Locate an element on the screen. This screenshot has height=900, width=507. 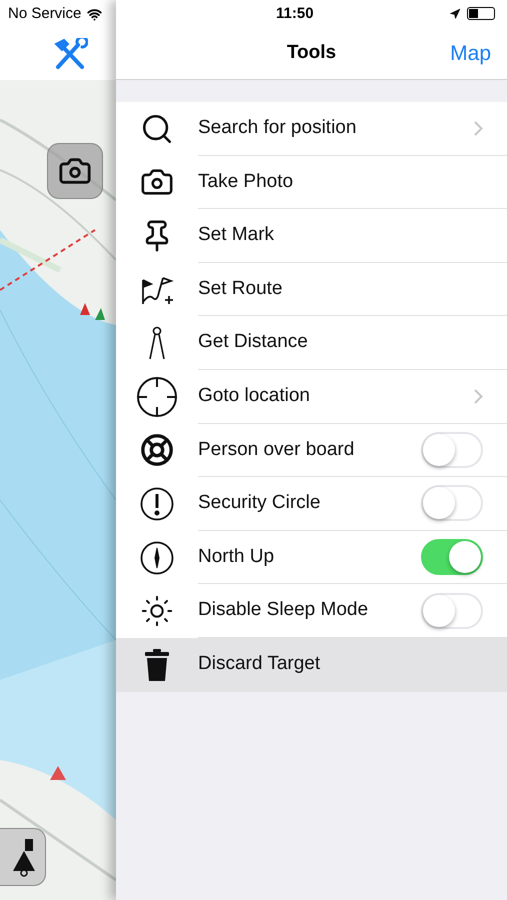
buoy-button is located at coordinates (23, 857).